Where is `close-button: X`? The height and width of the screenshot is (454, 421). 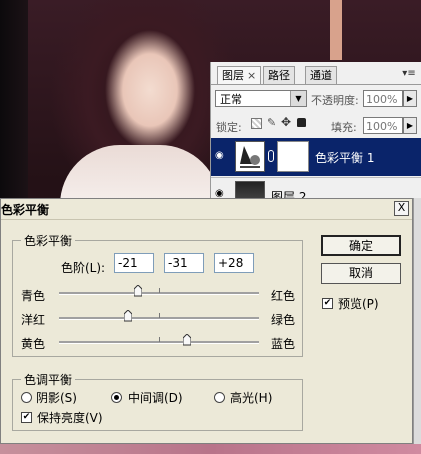 close-button: X is located at coordinates (401, 208).